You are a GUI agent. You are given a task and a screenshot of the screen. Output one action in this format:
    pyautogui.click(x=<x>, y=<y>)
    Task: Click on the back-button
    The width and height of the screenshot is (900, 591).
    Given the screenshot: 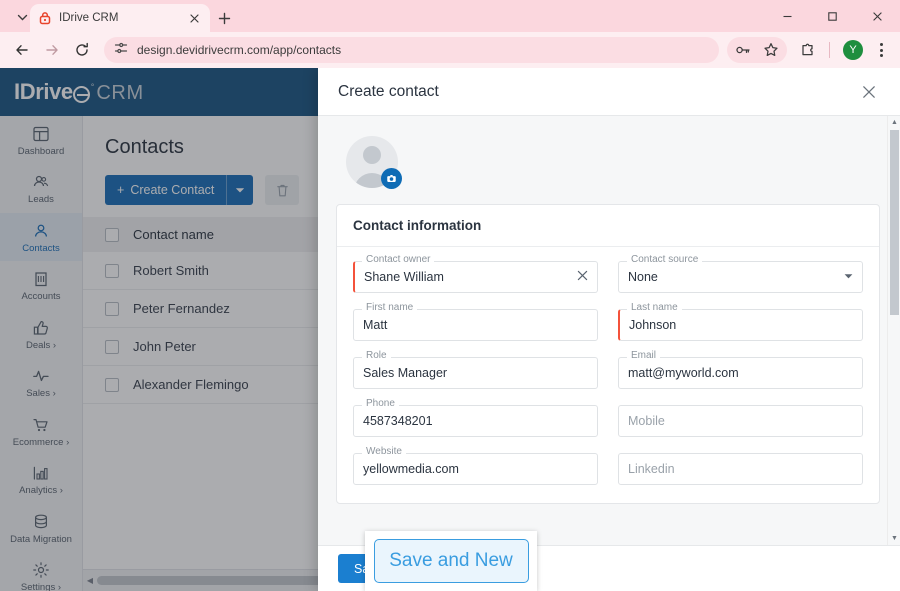 What is the action you would take?
    pyautogui.click(x=22, y=50)
    